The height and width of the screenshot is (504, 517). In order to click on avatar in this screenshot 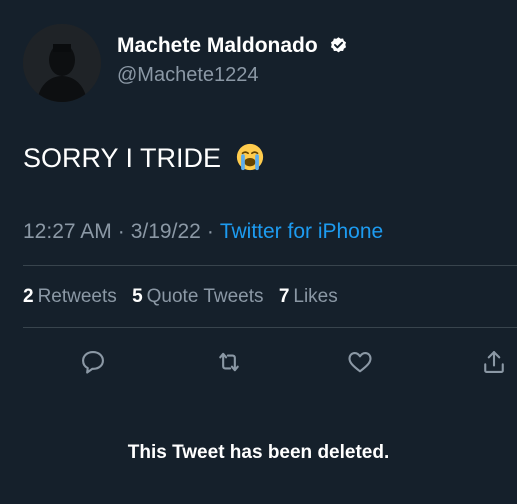, I will do `click(62, 63)`.